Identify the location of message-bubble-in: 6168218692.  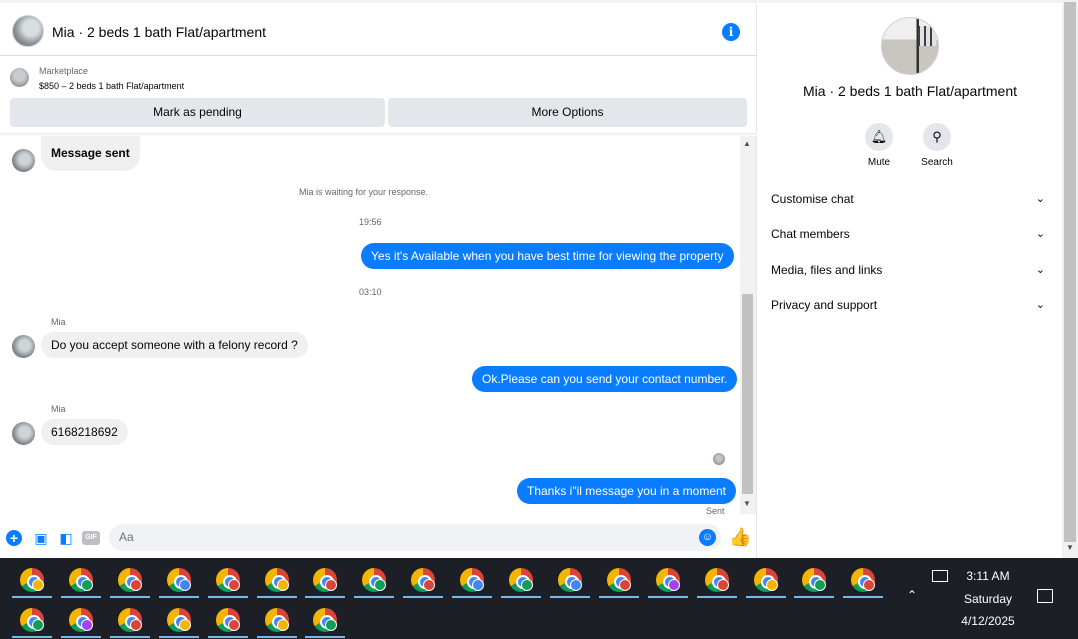
(84, 432).